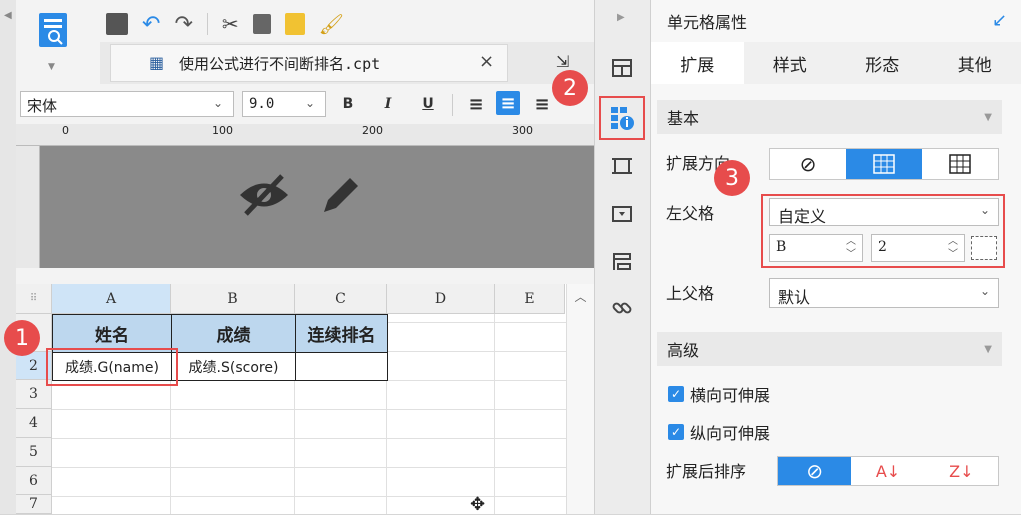  Describe the element at coordinates (829, 117) in the screenshot. I see `section-basic: 基本 ▼` at that location.